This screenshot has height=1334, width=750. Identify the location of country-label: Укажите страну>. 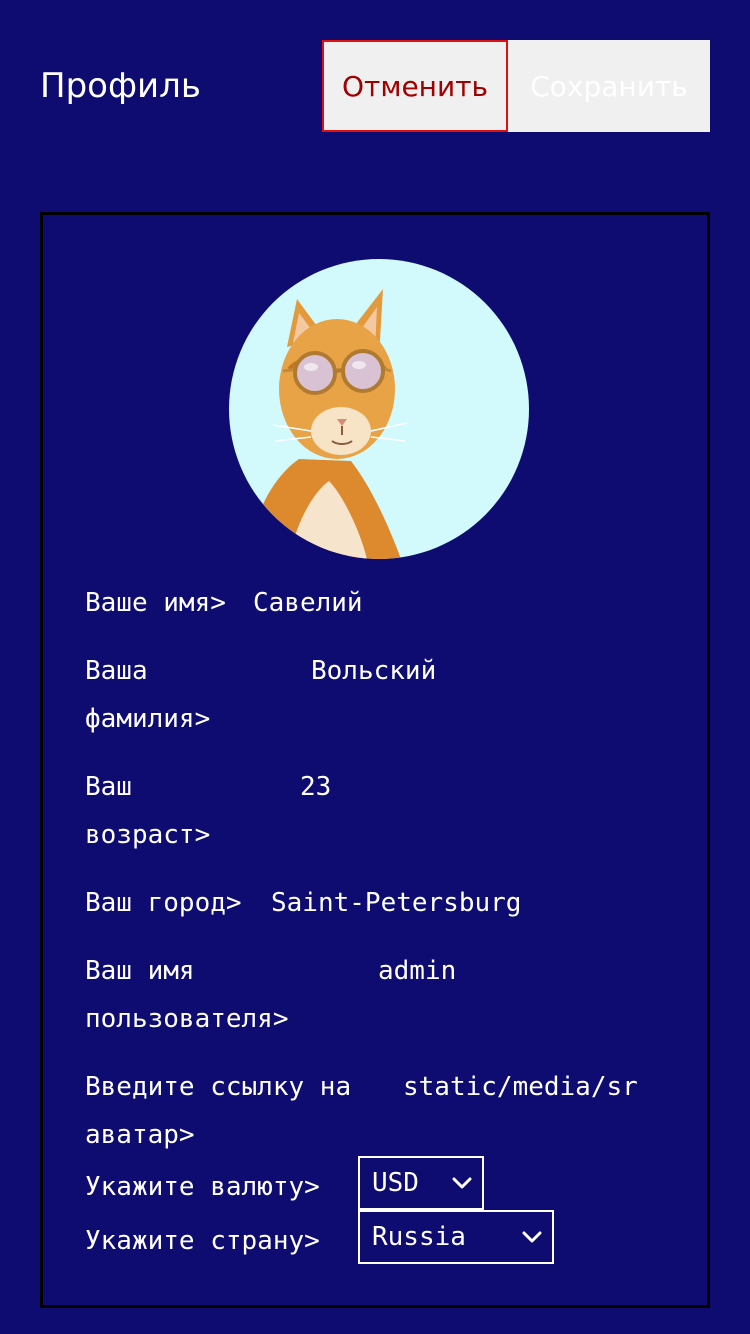
(202, 1241).